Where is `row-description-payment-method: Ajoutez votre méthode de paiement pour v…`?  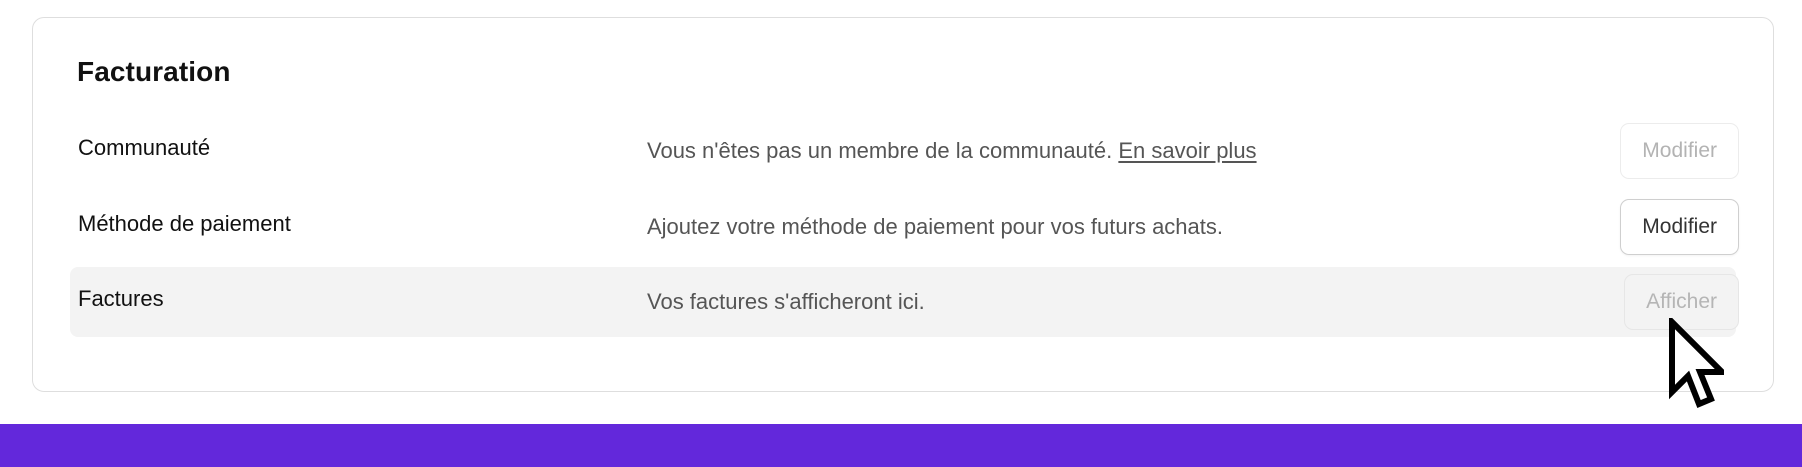 row-description-payment-method: Ajoutez votre méthode de paiement pour v… is located at coordinates (935, 226).